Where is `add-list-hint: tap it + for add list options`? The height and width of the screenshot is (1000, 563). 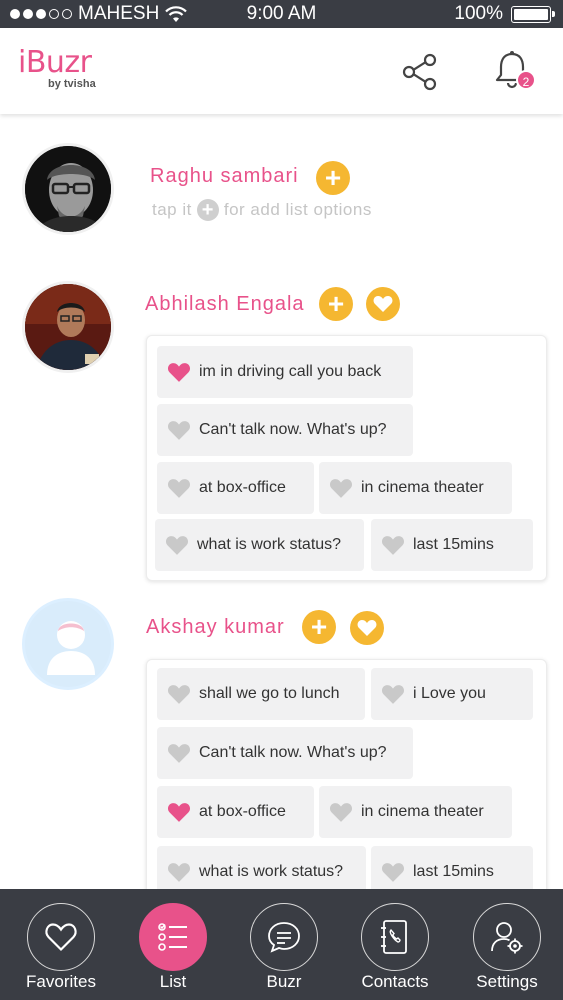 add-list-hint: tap it + for add list options is located at coordinates (262, 210).